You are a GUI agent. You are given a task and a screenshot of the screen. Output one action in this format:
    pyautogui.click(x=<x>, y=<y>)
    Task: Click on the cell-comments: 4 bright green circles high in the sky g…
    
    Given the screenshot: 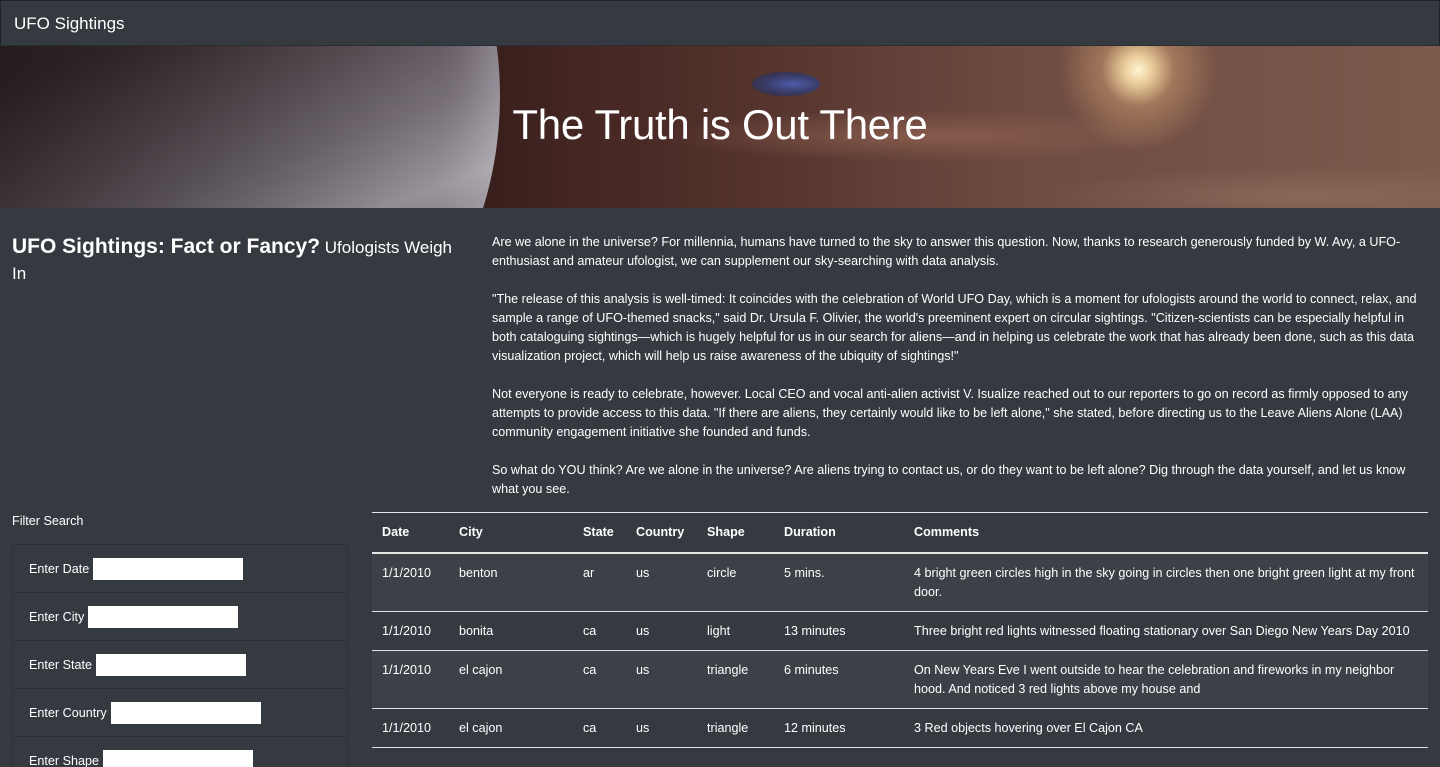 What is the action you would take?
    pyautogui.click(x=1166, y=582)
    